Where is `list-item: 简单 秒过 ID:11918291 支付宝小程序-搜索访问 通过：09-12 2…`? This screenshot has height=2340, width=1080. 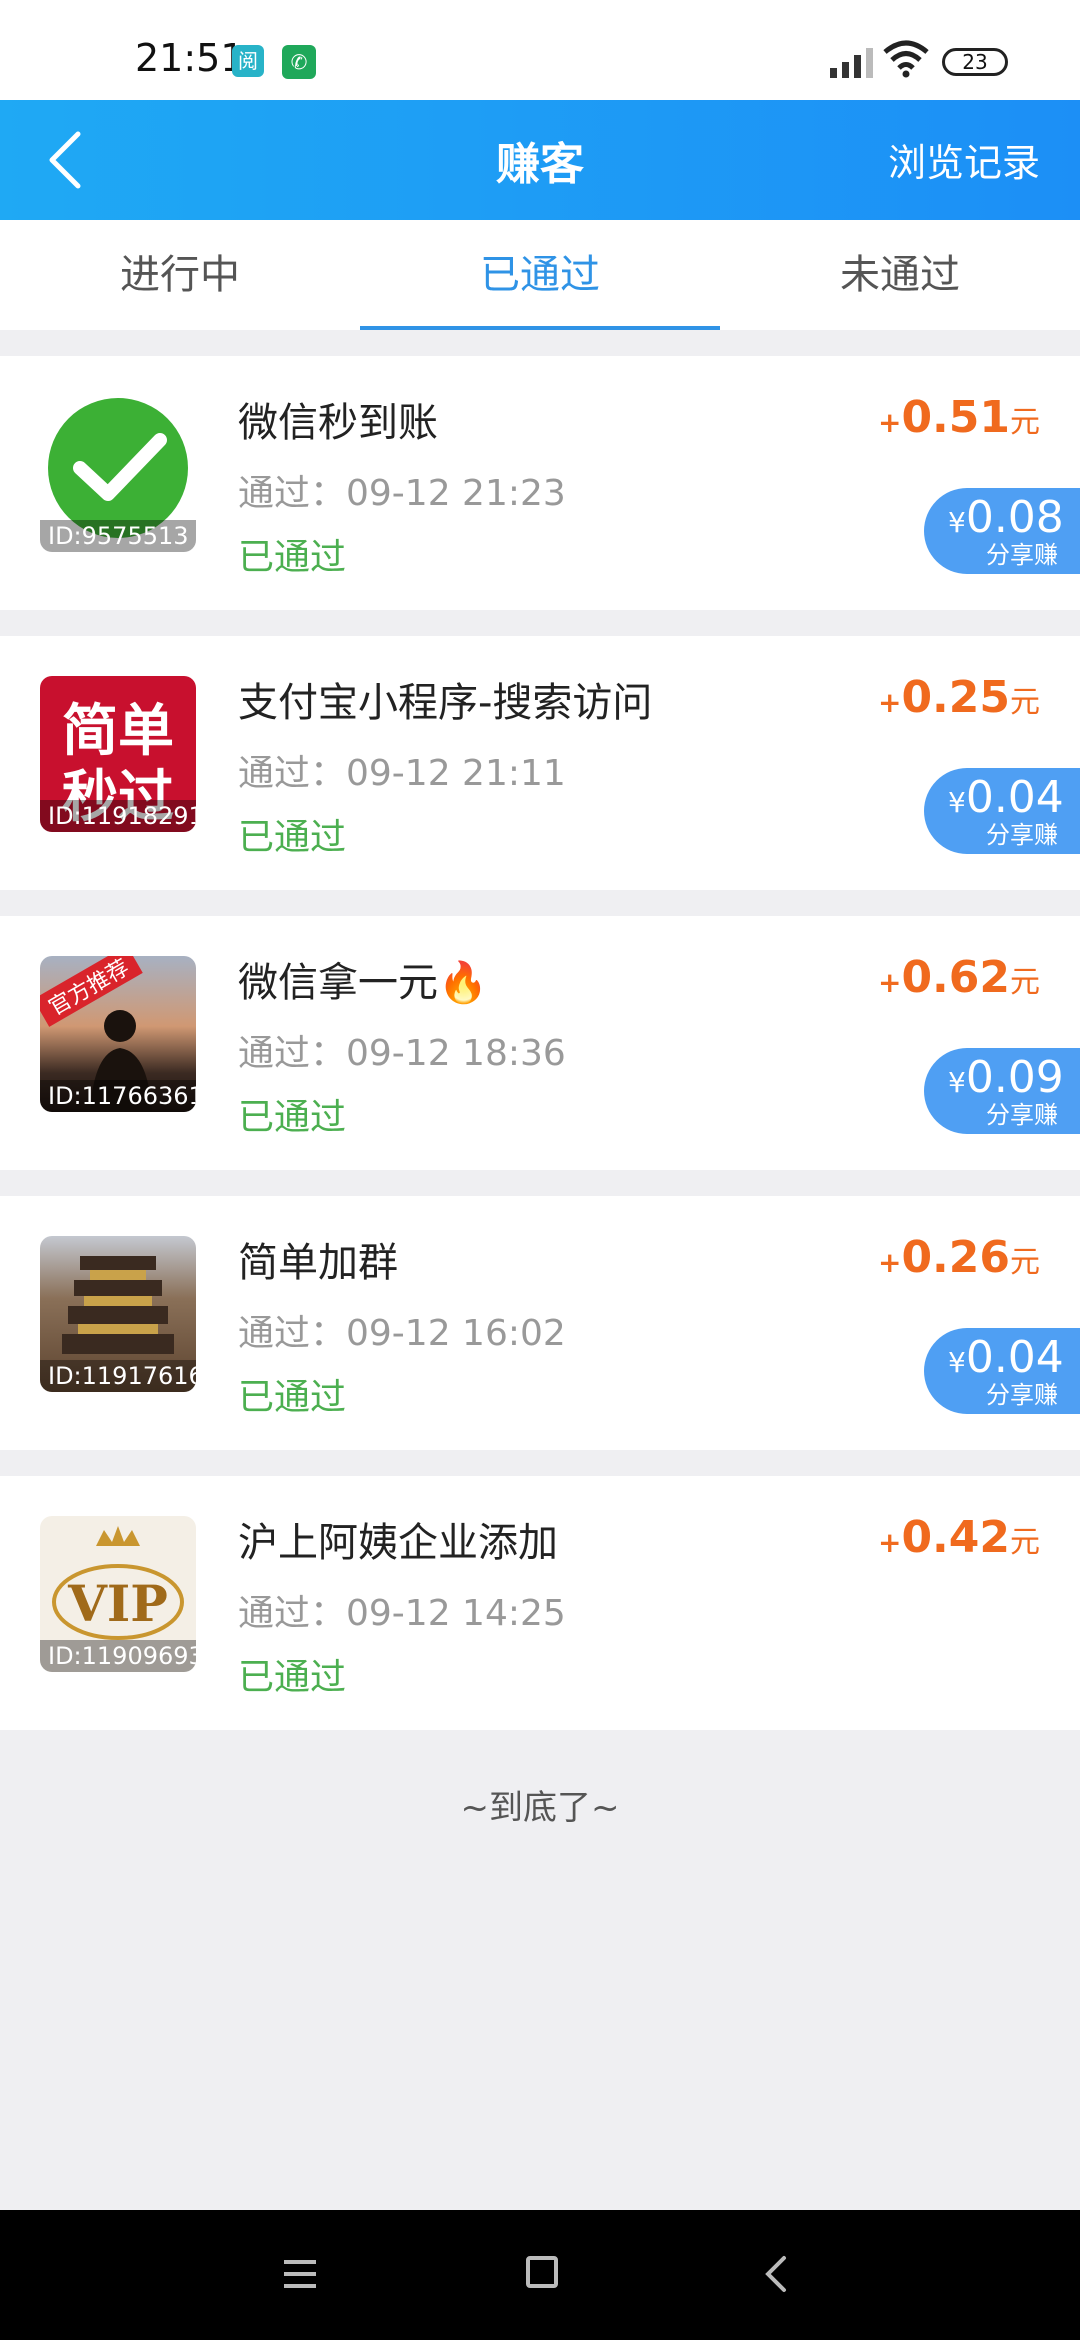
list-item: 简单 秒过 ID:11918291 支付宝小程序-搜索访问 通过：09-12 2… is located at coordinates (540, 763).